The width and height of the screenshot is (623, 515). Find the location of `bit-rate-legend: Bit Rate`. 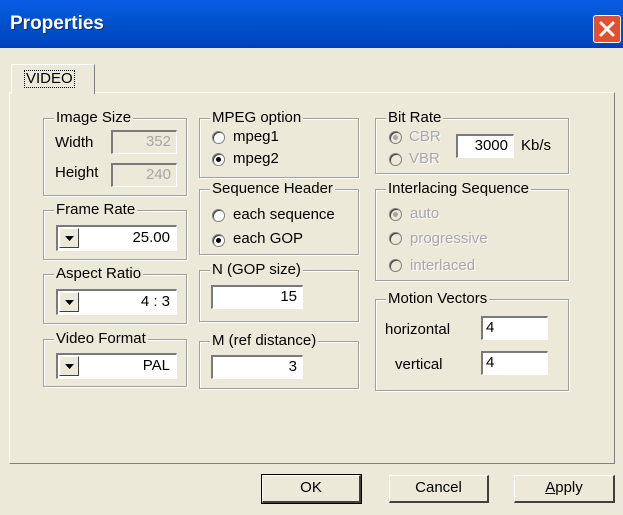

bit-rate-legend: Bit Rate is located at coordinates (415, 117).